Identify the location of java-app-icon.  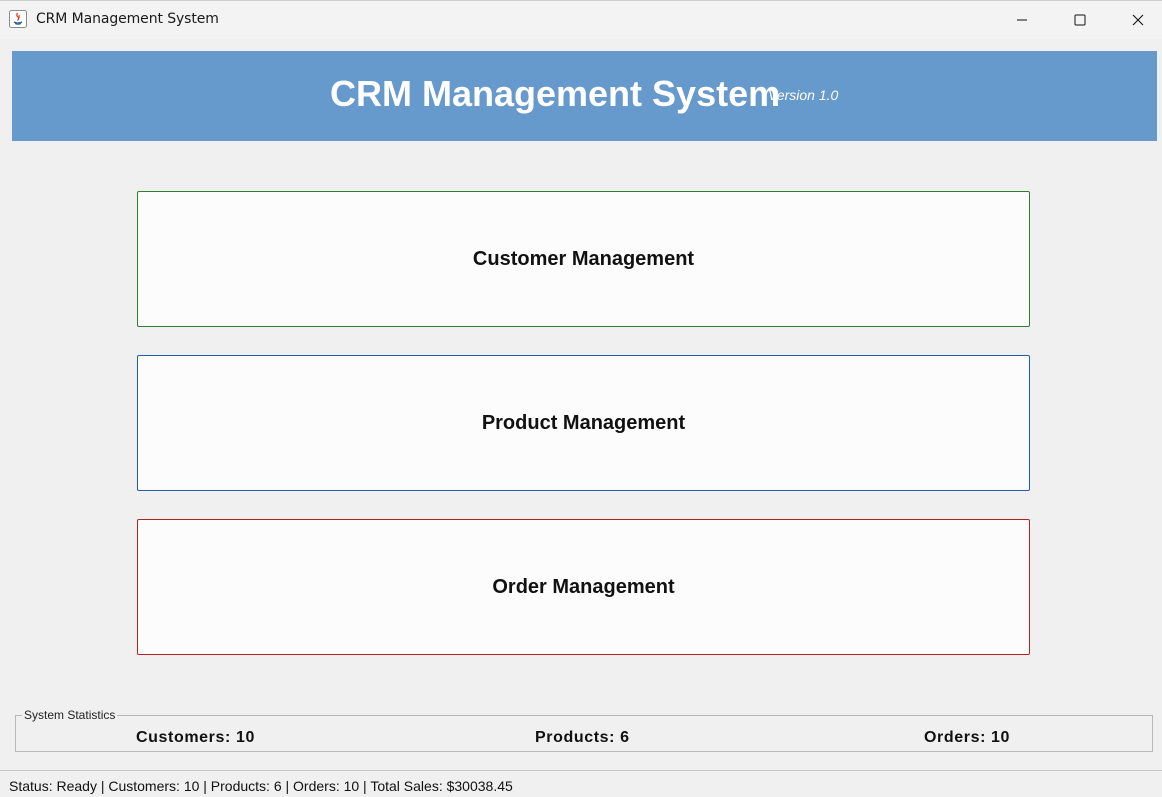
(18, 19).